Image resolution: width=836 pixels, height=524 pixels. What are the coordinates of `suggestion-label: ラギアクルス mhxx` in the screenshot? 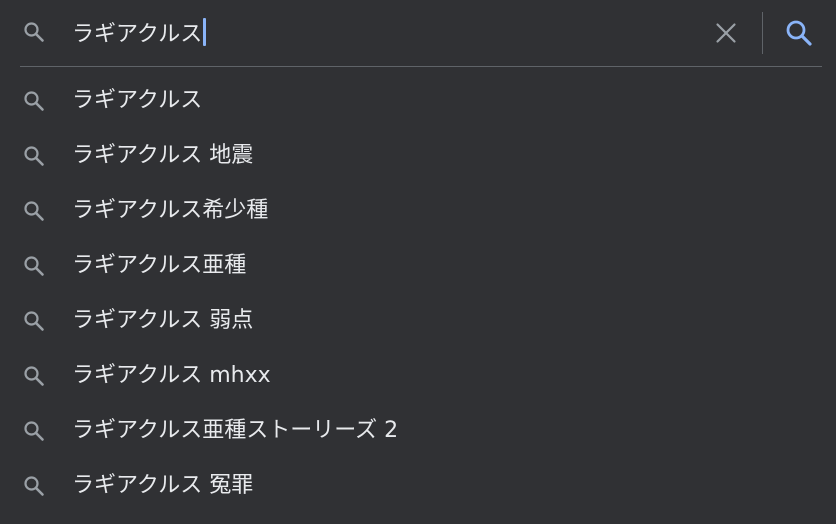 It's located at (171, 375).